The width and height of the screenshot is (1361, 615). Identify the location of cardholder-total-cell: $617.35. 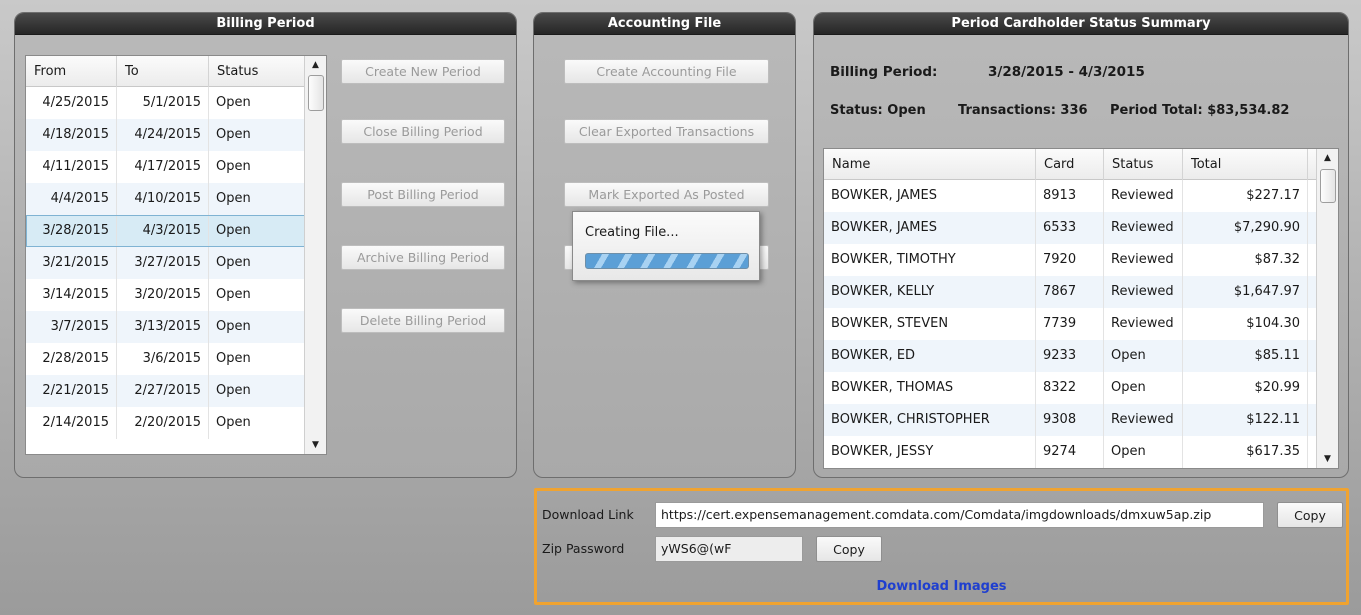
(1245, 452).